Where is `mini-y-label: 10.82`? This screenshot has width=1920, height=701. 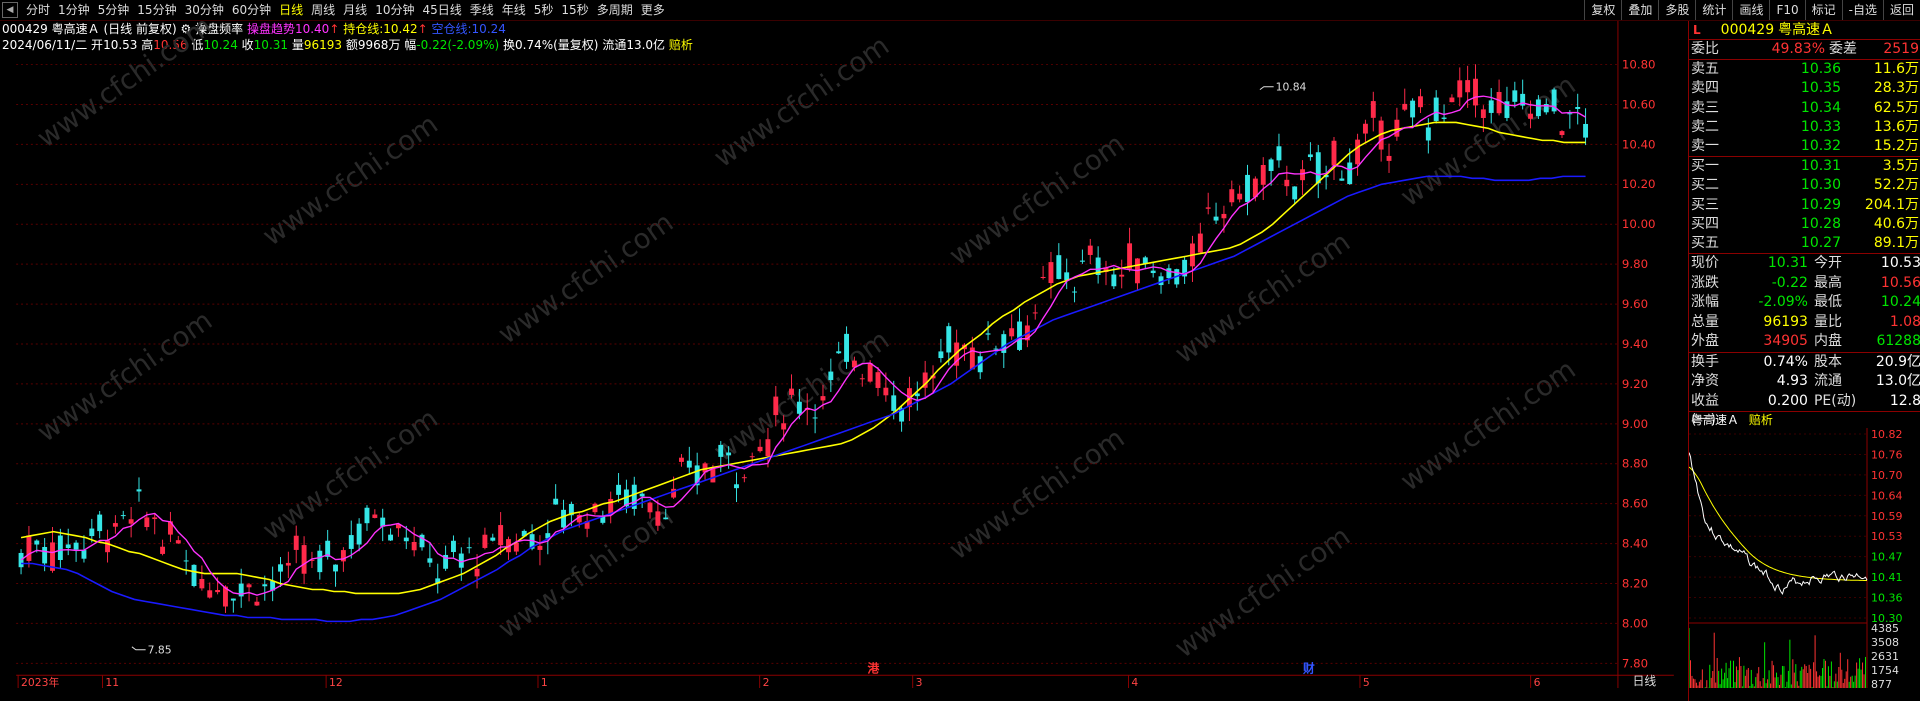
mini-y-label: 10.82 is located at coordinates (1887, 434).